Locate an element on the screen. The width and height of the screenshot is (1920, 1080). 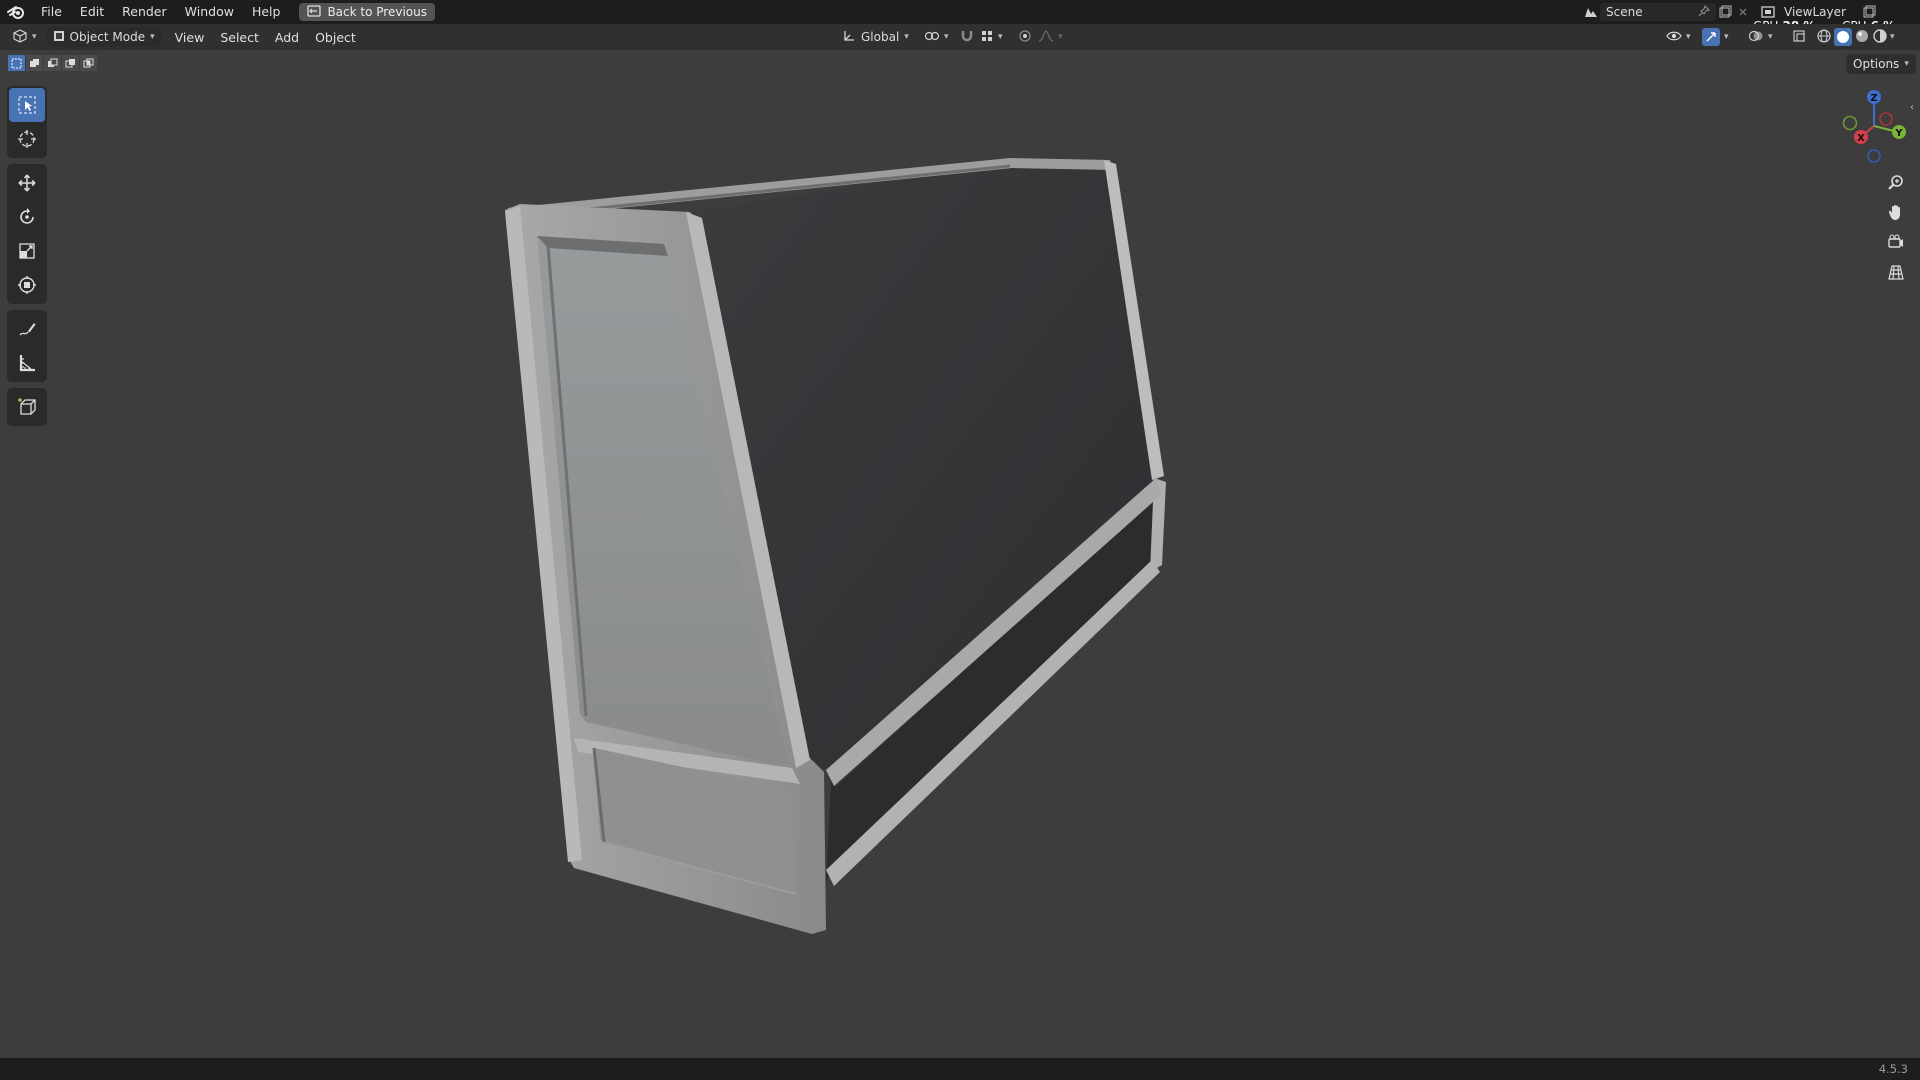
gizmo-toggle: ▾ is located at coordinates (1715, 37).